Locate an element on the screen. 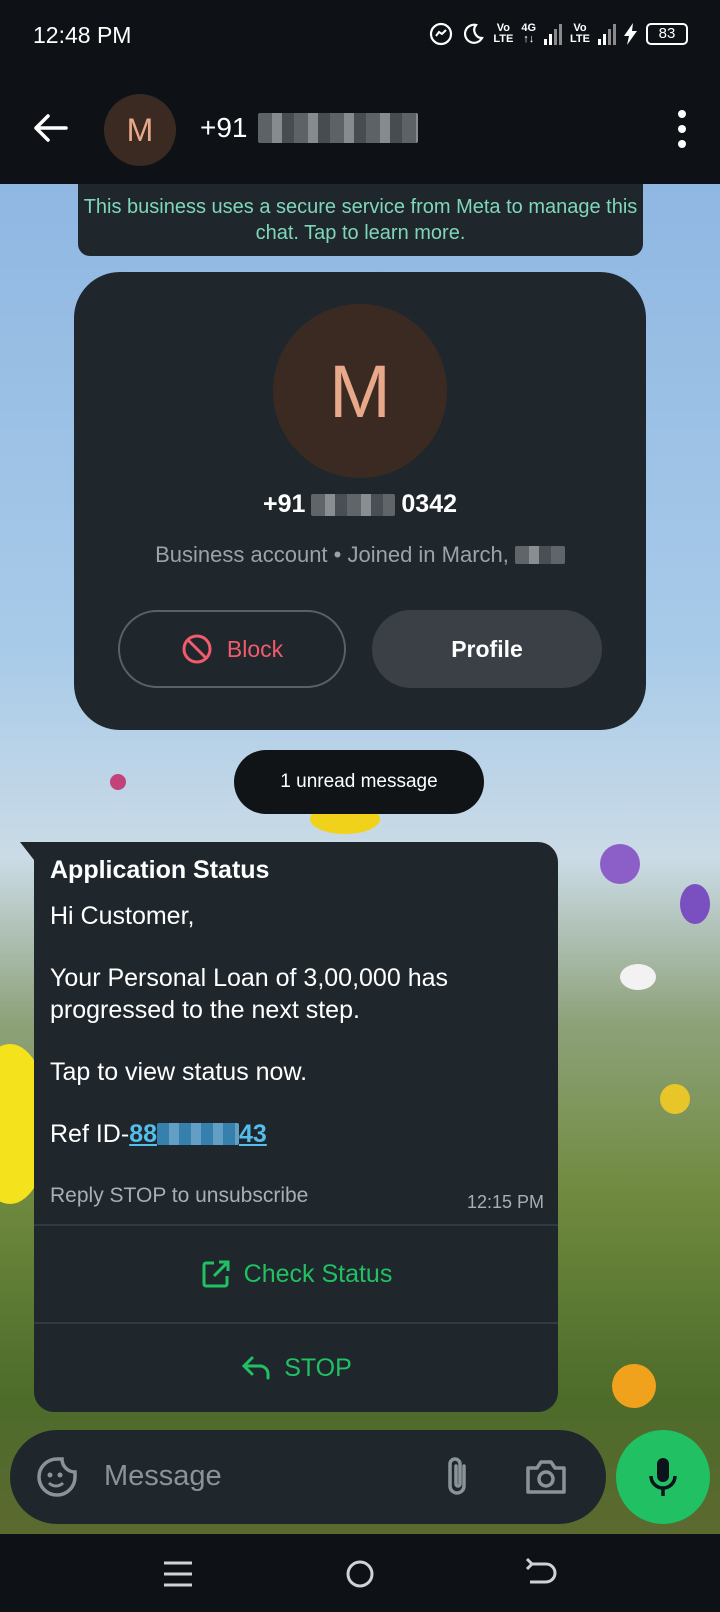 The width and height of the screenshot is (720, 1612). business-avatar: M is located at coordinates (360, 391).